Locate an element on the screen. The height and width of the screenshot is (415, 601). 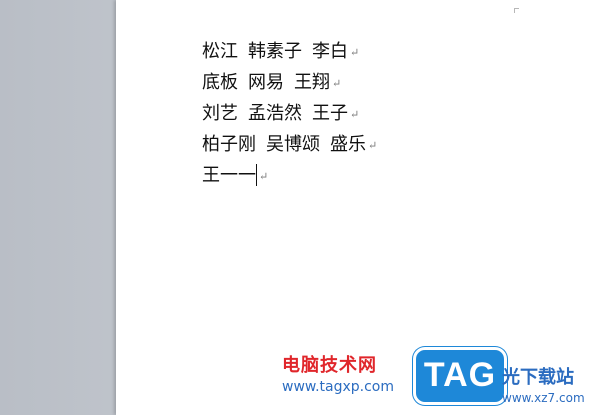
text-line-3: 刘艺 孟浩然 王子 ↵ is located at coordinates (289, 113).